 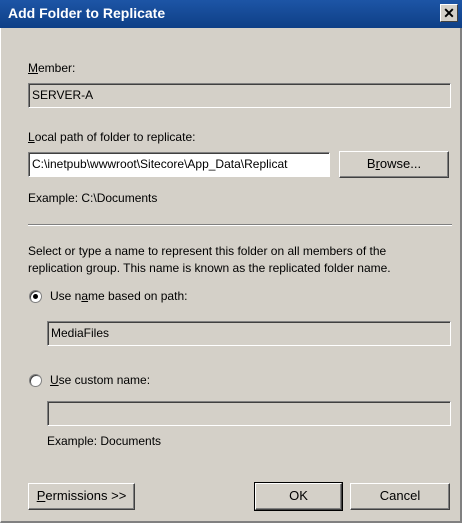 What do you see at coordinates (81, 496) in the screenshot?
I see `permissions-button: Permissions >>` at bounding box center [81, 496].